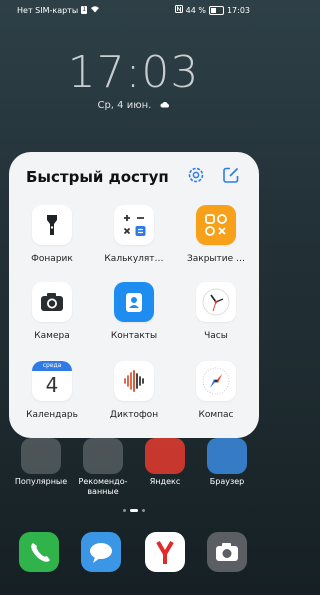 Image resolution: width=320 pixels, height=595 pixels. What do you see at coordinates (52, 336) in the screenshot?
I see `item-label: Камера` at bounding box center [52, 336].